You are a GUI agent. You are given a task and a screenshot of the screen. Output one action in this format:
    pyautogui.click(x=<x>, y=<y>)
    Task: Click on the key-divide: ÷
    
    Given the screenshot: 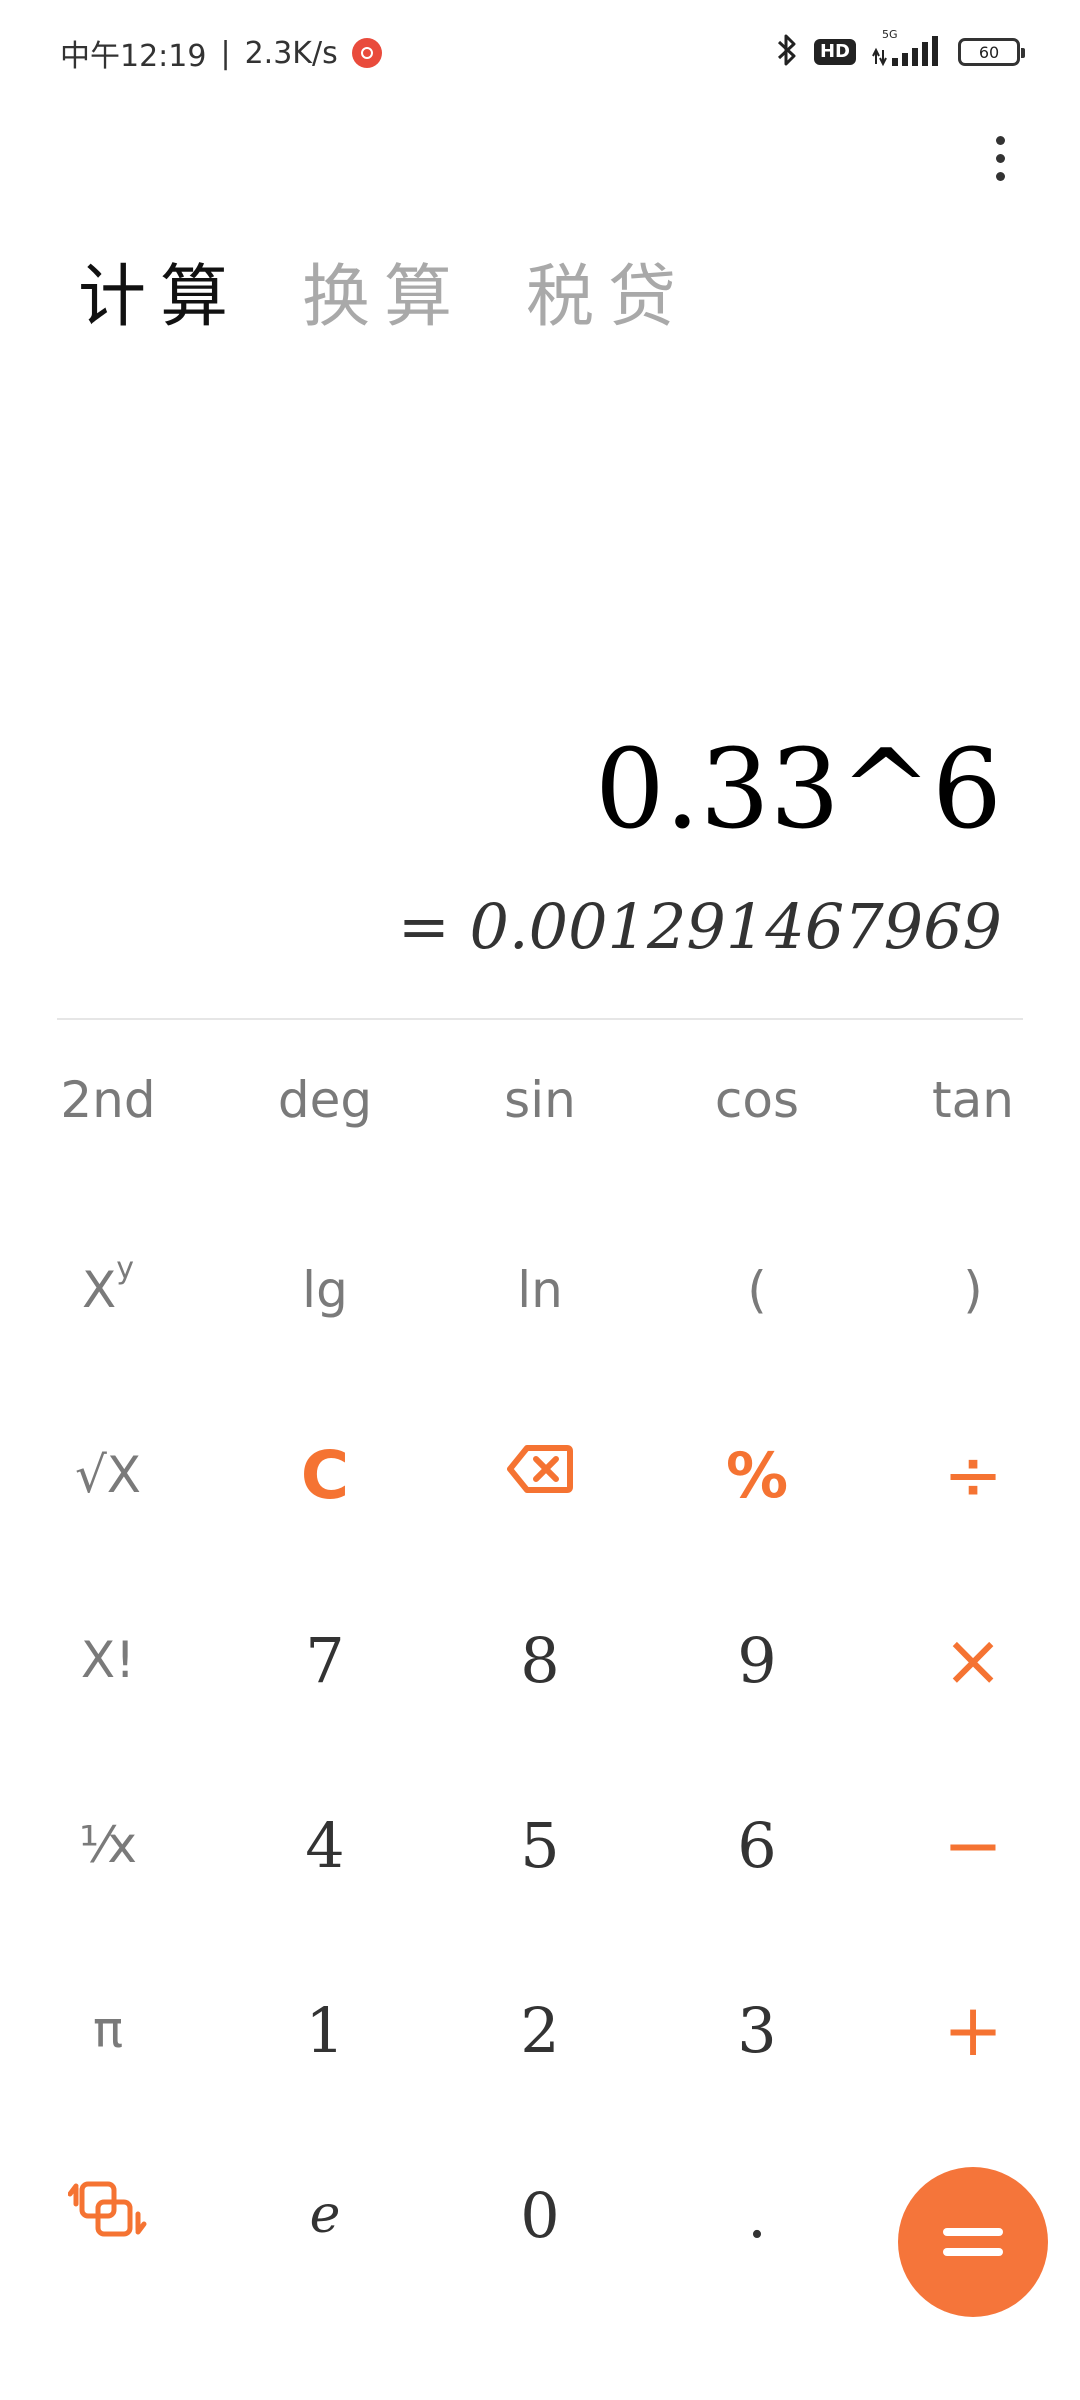 What is the action you would take?
    pyautogui.click(x=973, y=1475)
    